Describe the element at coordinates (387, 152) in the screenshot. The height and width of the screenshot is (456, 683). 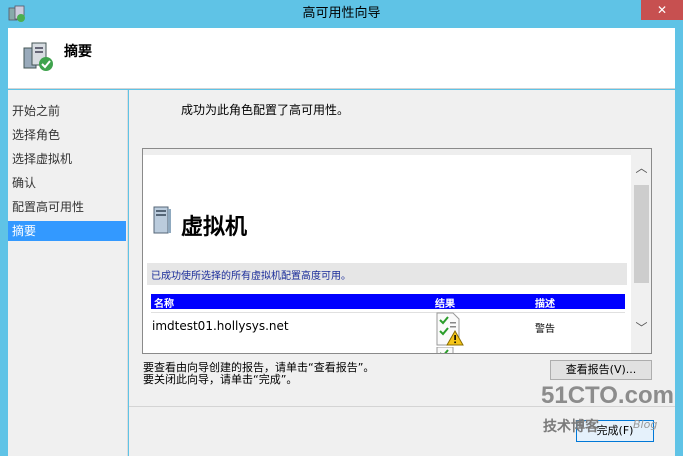
I see `report-top-strip` at that location.